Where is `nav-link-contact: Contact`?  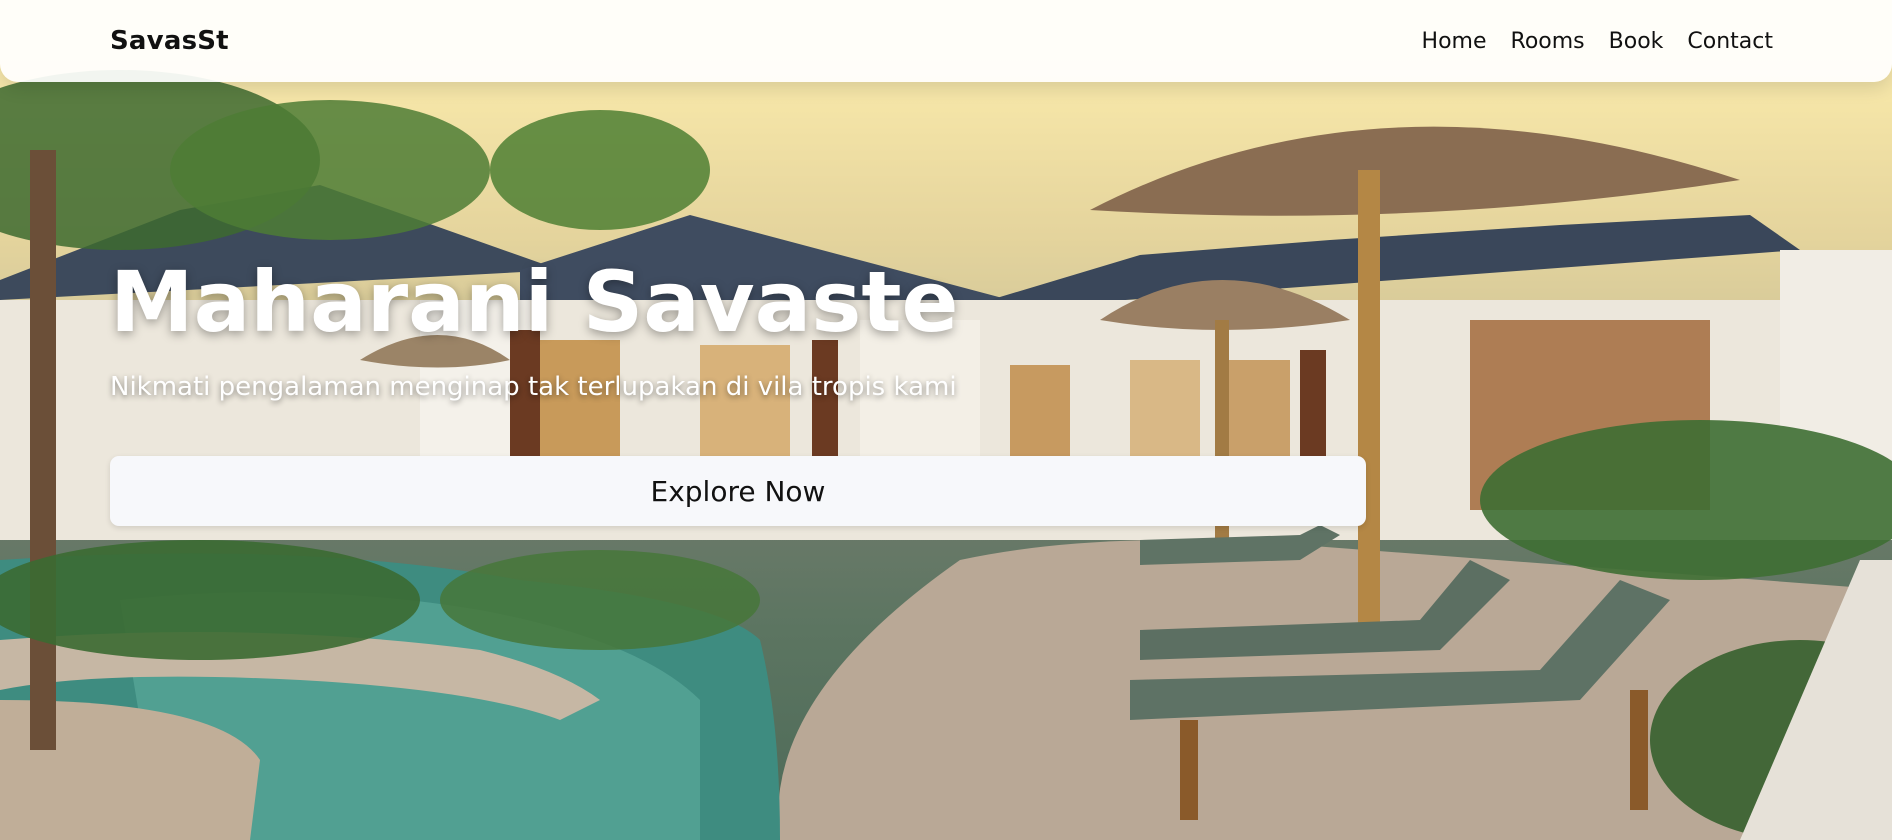 nav-link-contact: Contact is located at coordinates (1730, 41).